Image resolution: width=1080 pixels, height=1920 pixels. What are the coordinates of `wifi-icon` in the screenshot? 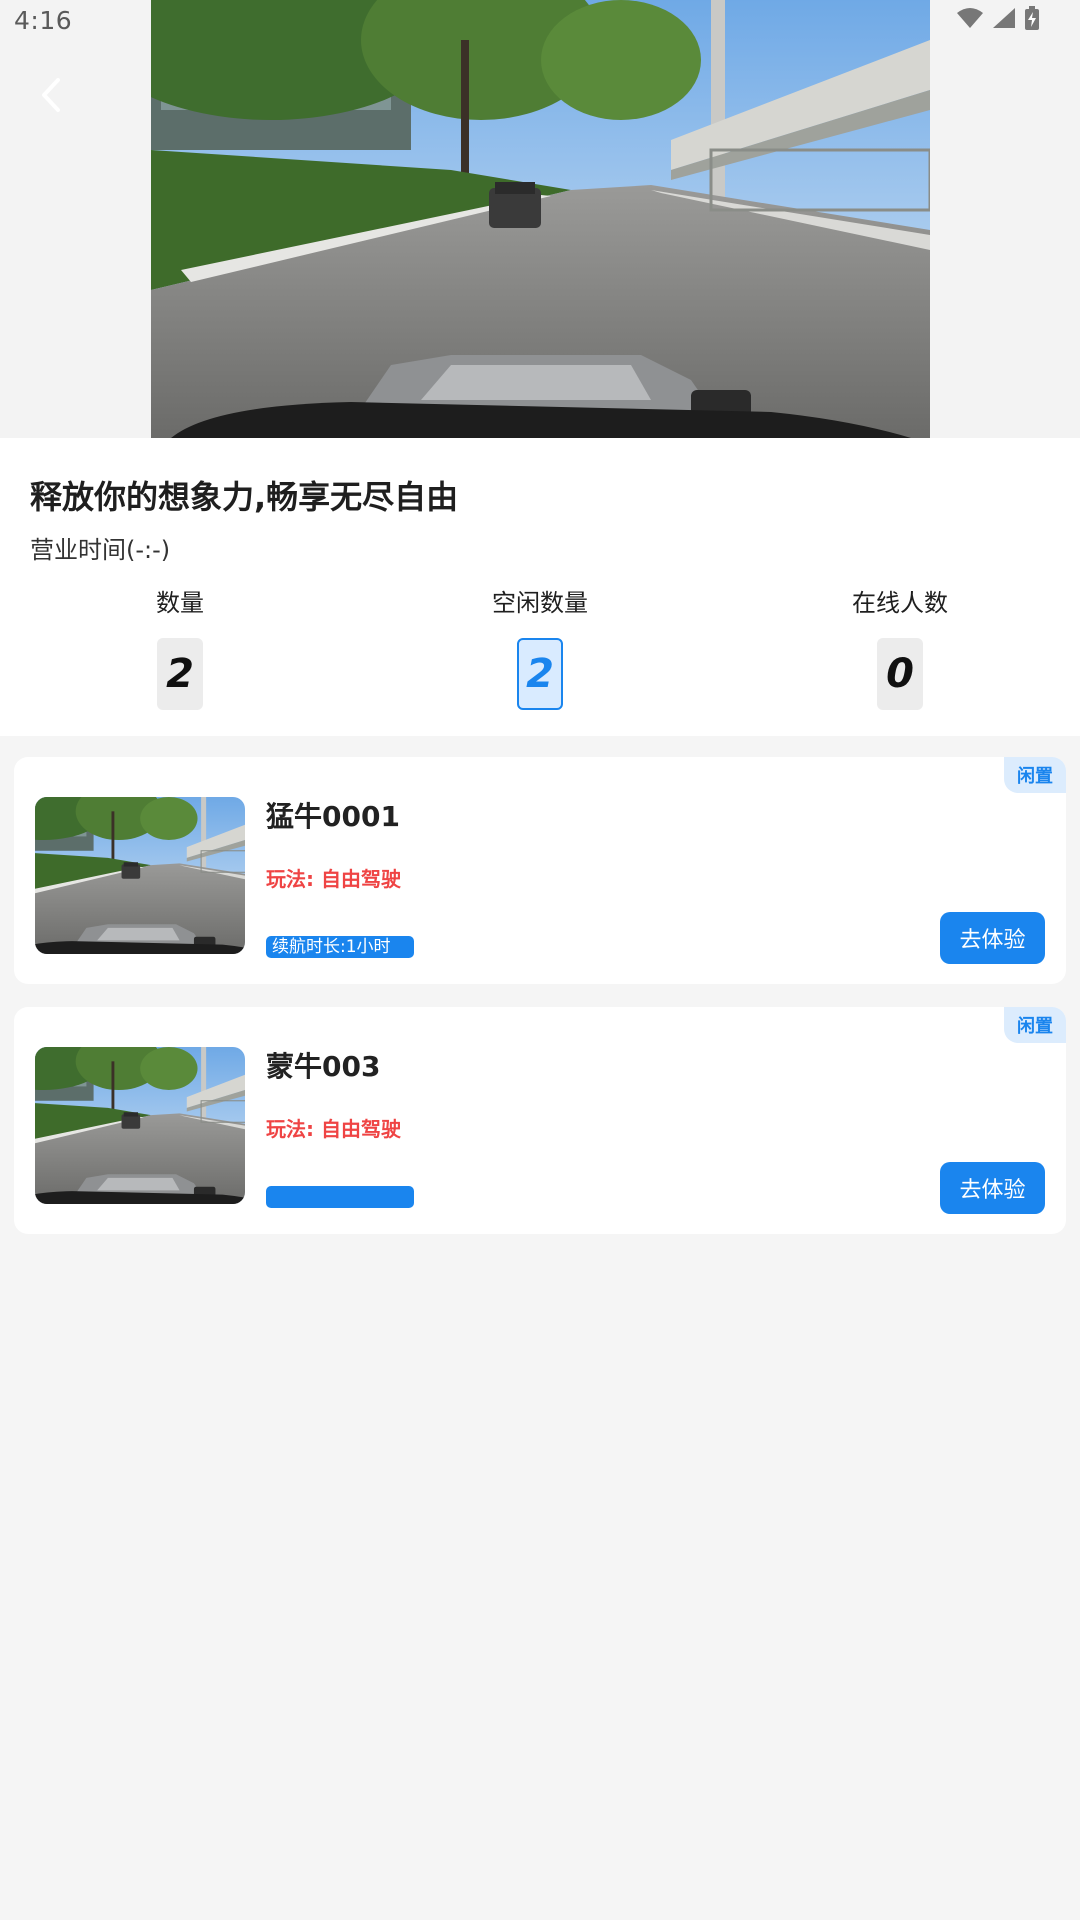 It's located at (970, 18).